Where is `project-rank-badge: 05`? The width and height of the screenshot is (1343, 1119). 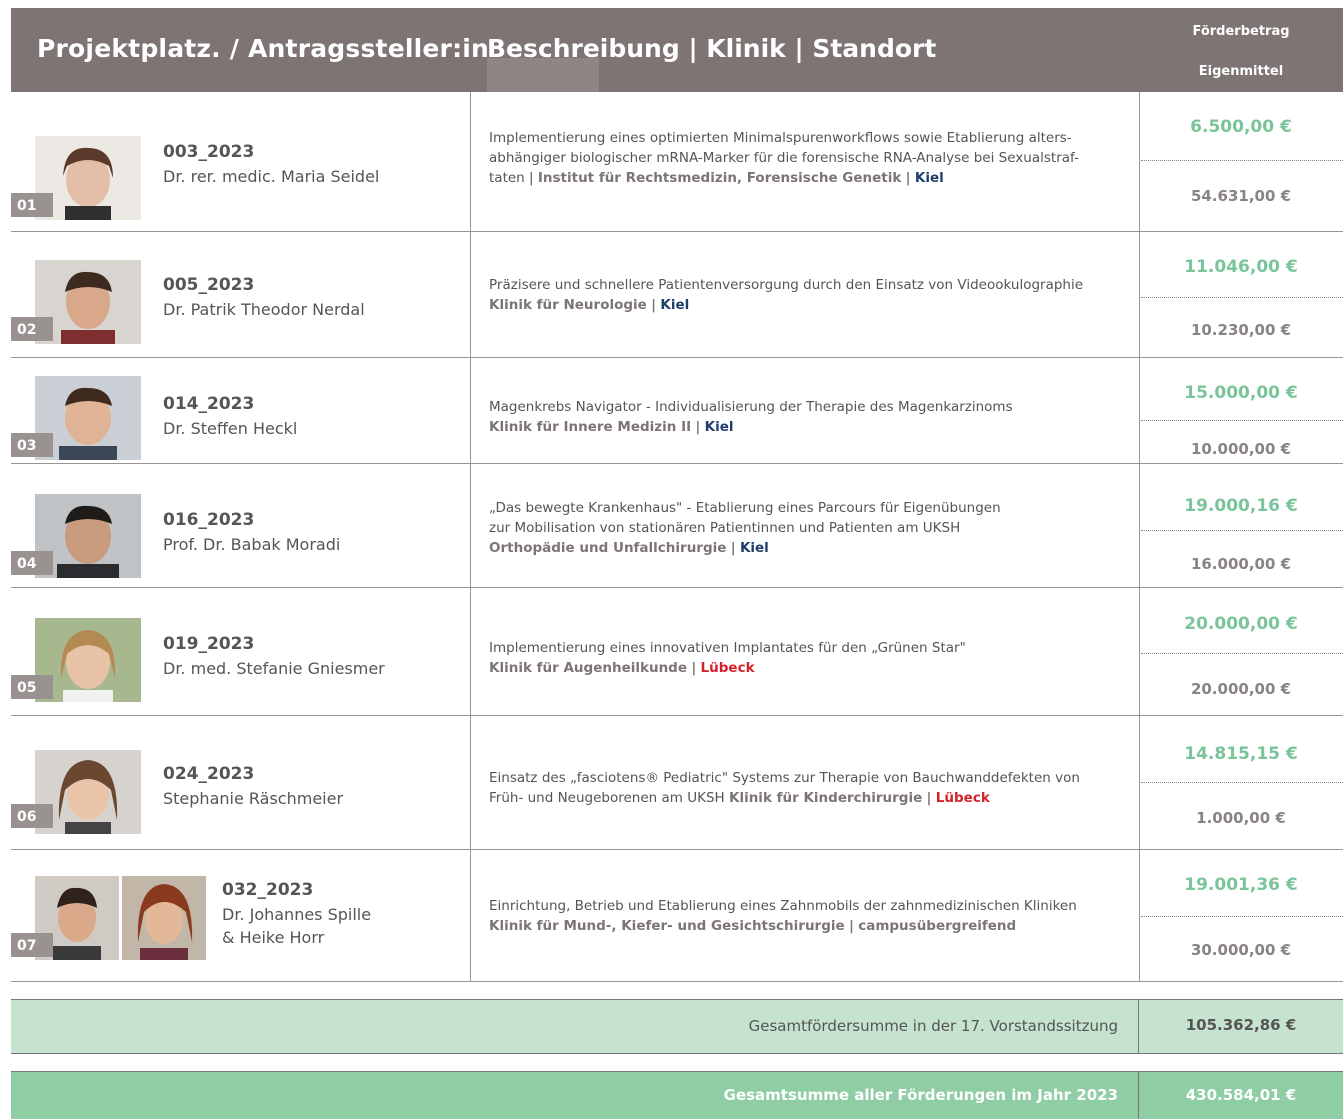
project-rank-badge: 05 is located at coordinates (32, 687).